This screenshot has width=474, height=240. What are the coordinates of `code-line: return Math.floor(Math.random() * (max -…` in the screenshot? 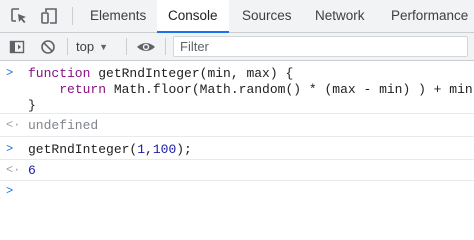 It's located at (251, 89).